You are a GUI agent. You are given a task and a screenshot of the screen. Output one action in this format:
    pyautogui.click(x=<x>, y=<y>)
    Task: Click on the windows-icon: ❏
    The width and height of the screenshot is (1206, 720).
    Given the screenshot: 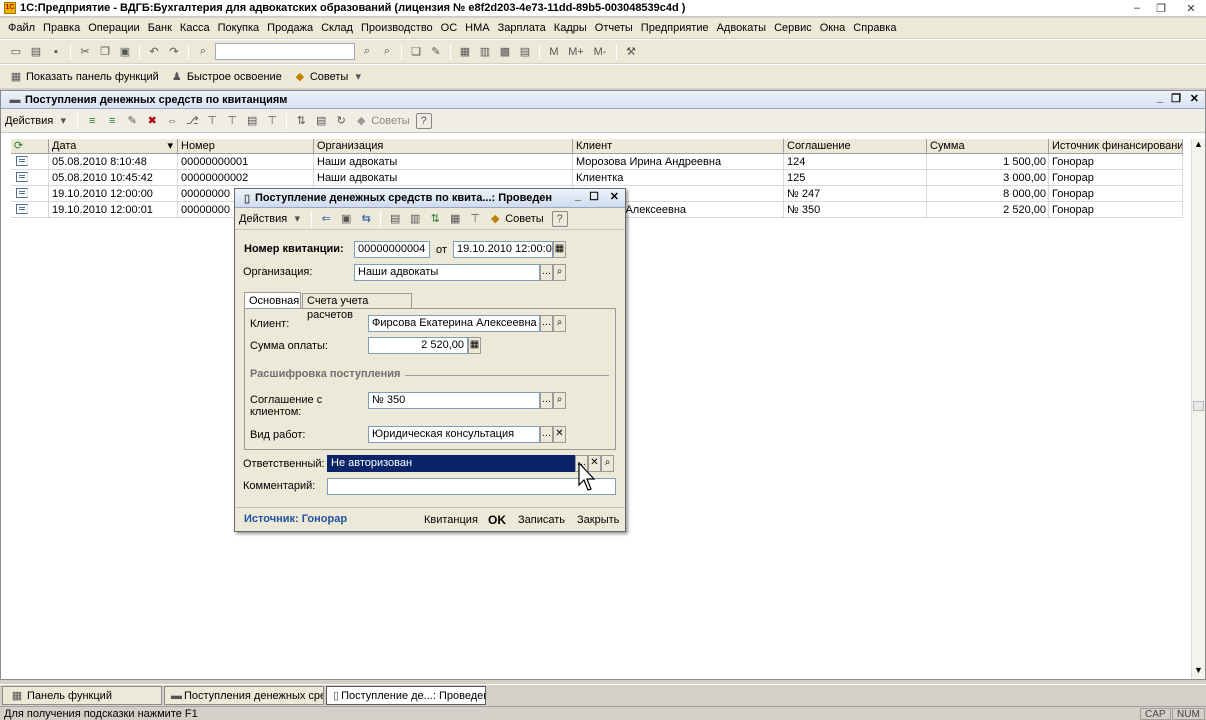 What is the action you would take?
    pyautogui.click(x=416, y=52)
    